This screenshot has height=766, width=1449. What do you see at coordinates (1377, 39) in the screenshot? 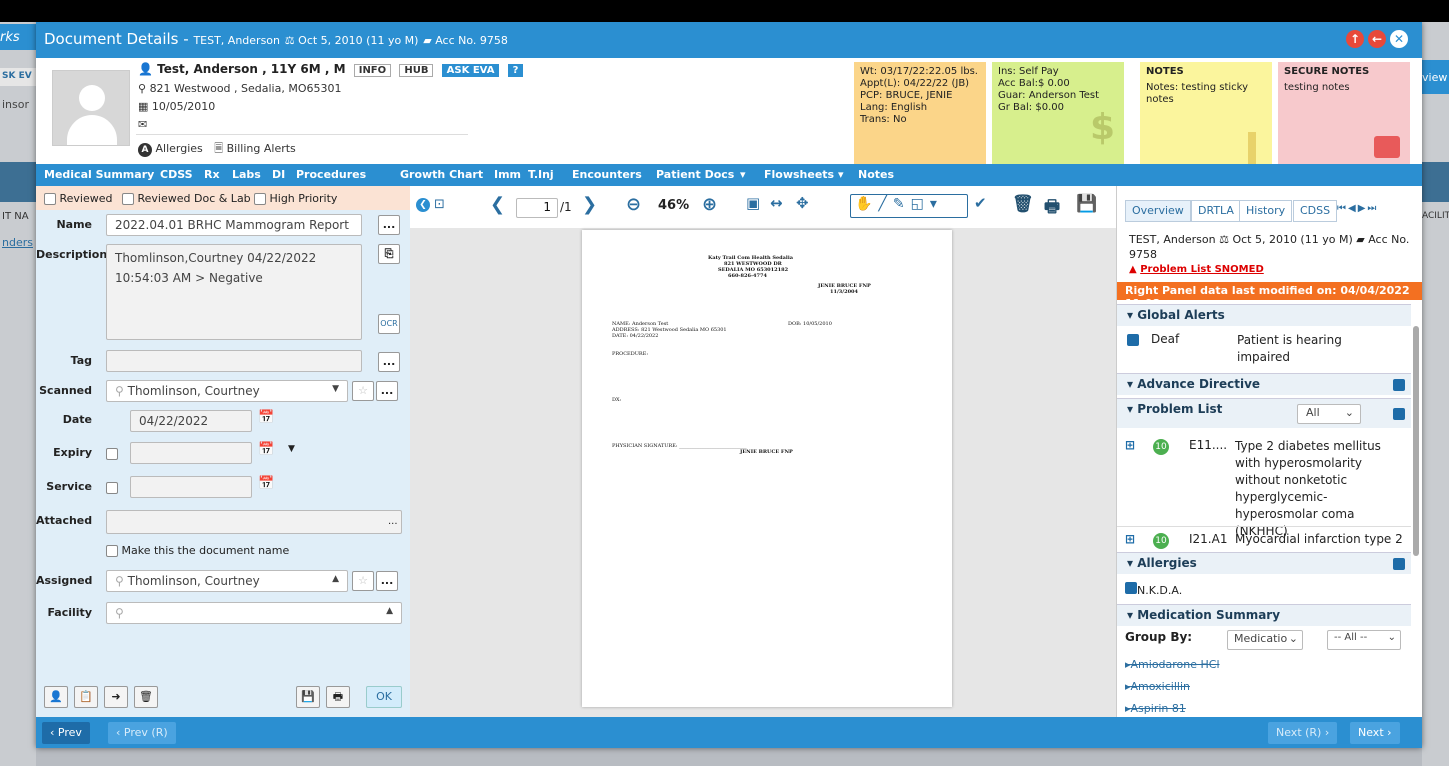
I see `back-arrow-icon: ←` at bounding box center [1377, 39].